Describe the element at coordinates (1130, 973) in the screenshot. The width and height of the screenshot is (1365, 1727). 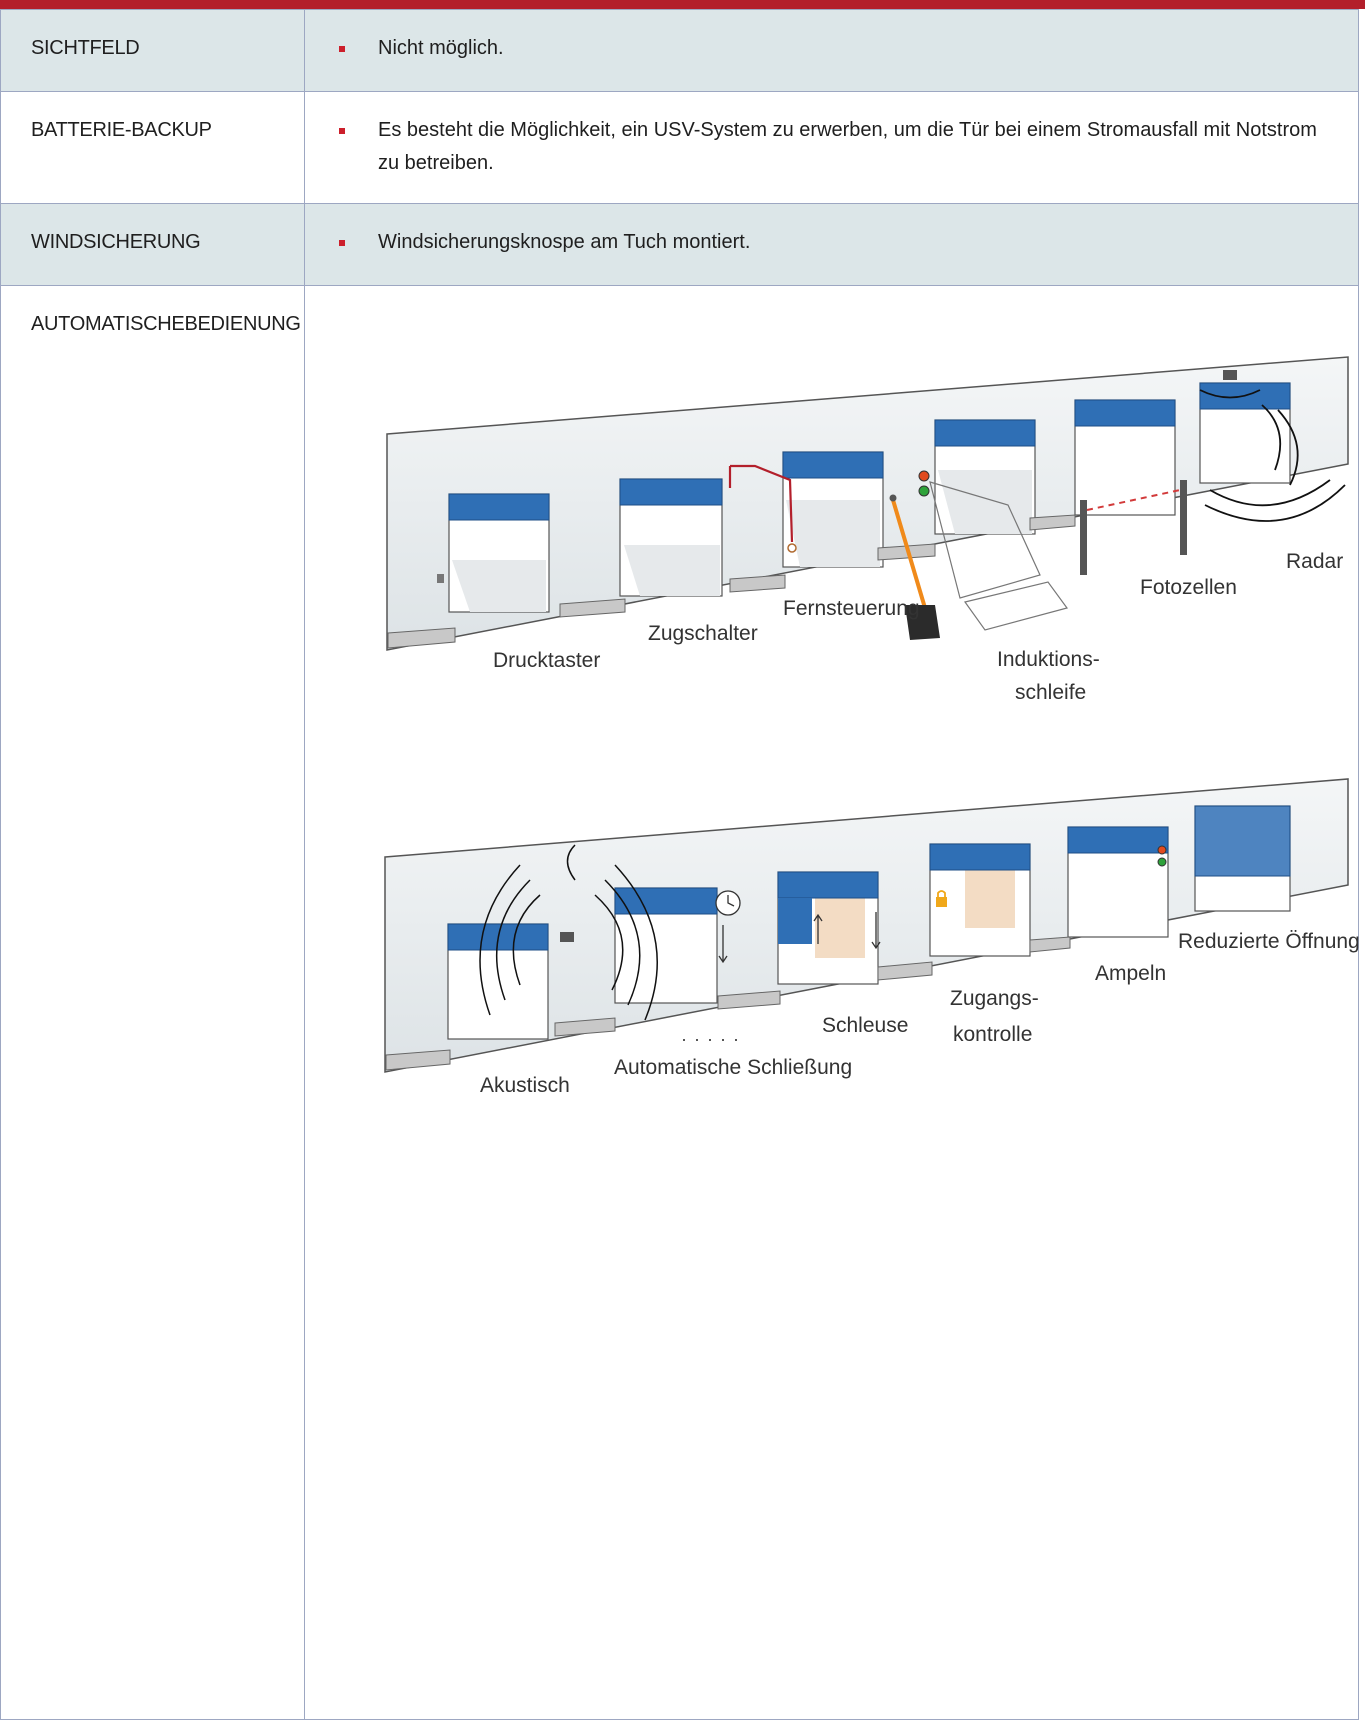
I see `label-ampeln: Ampeln` at that location.